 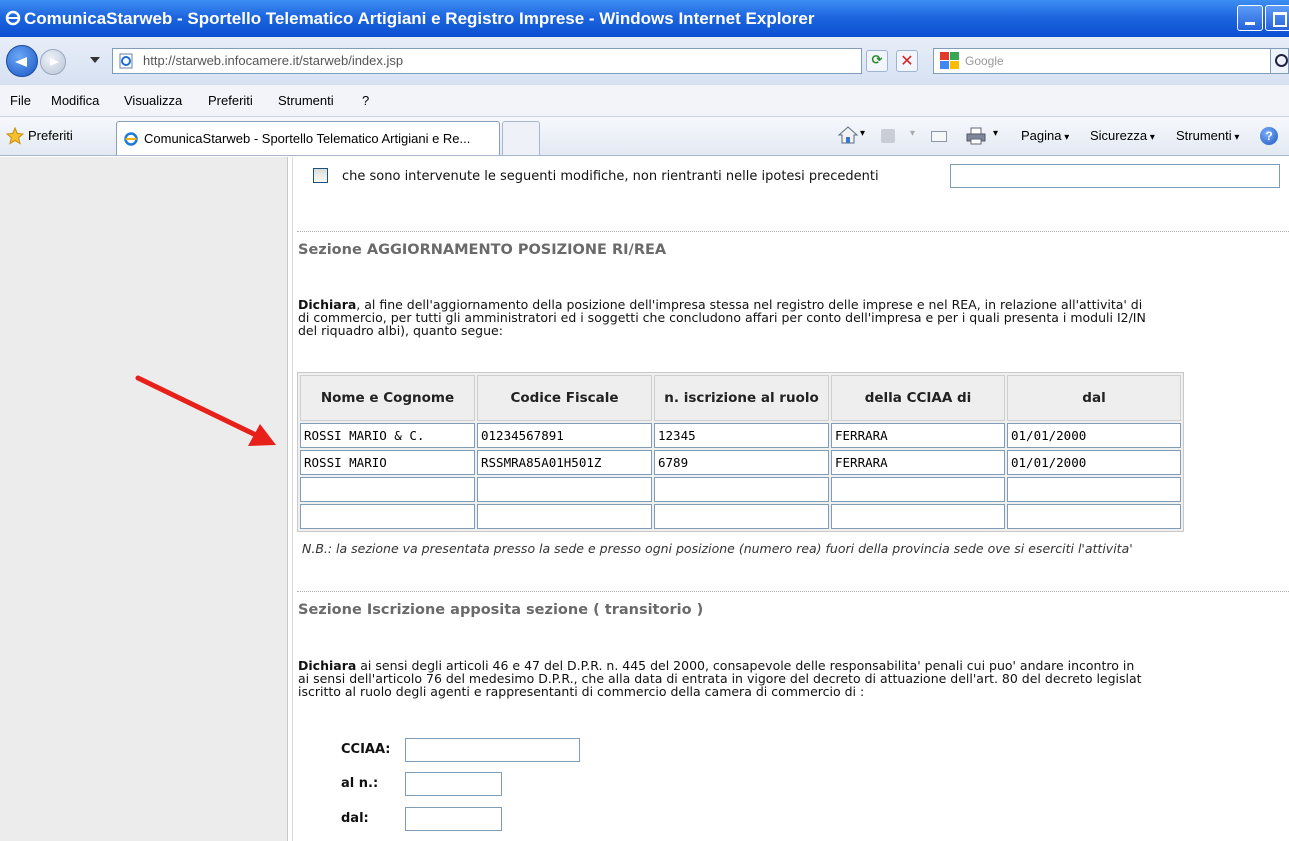 What do you see at coordinates (387, 435) in the screenshot?
I see `cell-input-nome: ROSSI MARIO & C.` at bounding box center [387, 435].